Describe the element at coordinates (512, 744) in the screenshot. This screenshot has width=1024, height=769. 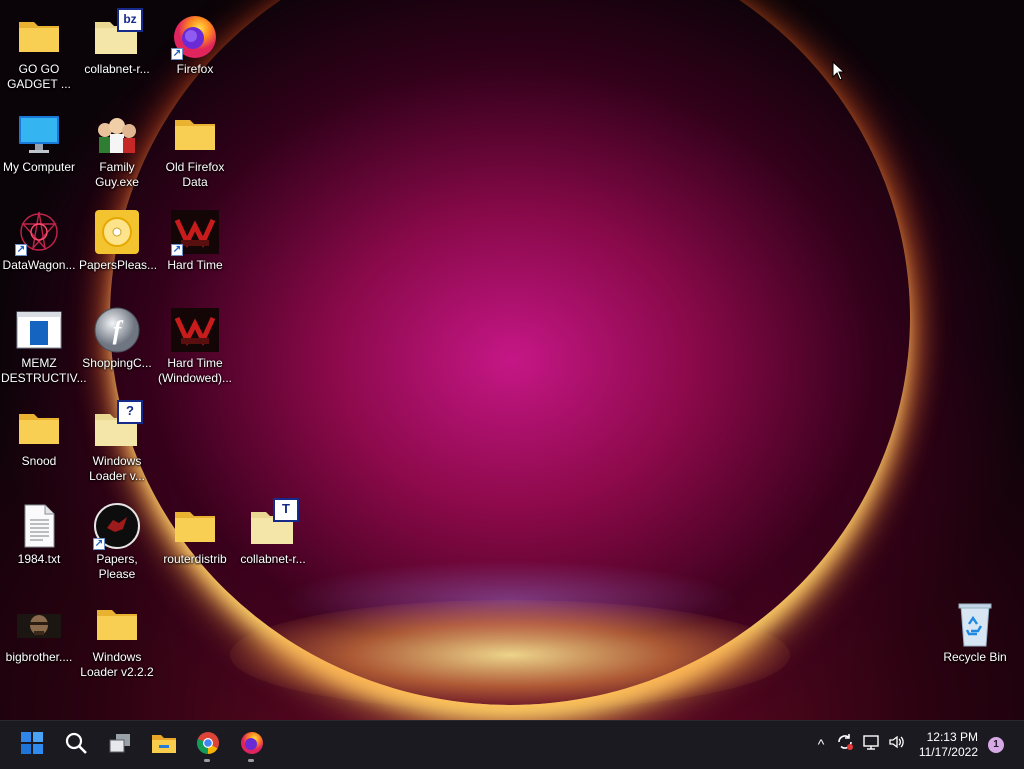
I see `taskbar: ^ 12:13 PM 11/17/2022 1` at that location.